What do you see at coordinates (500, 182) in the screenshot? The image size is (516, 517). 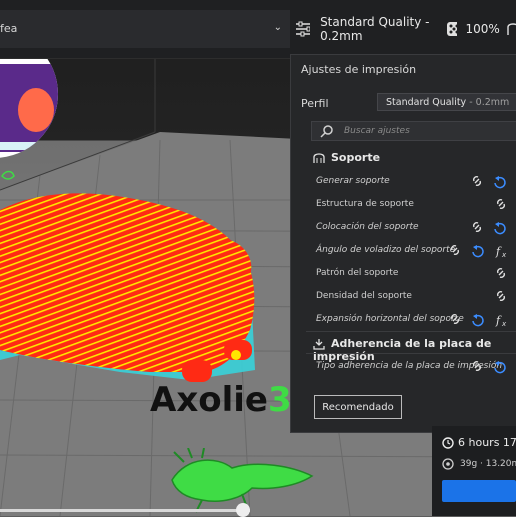 I see `reset-icon` at bounding box center [500, 182].